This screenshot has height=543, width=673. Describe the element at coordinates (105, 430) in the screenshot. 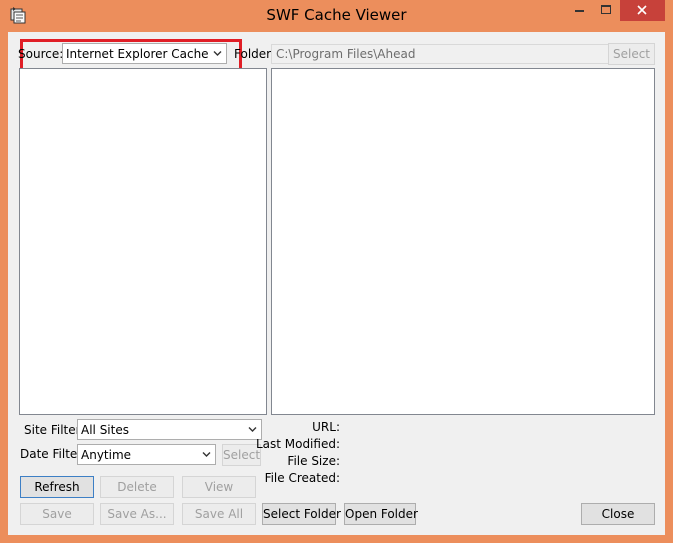

I see `site-filter-value: All Sites` at that location.